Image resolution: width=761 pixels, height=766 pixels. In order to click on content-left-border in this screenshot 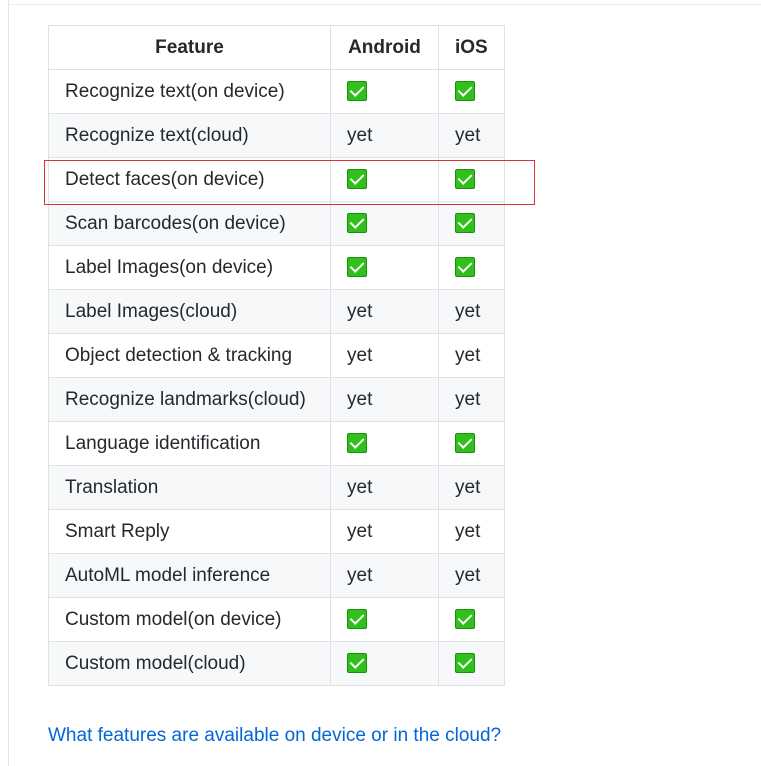, I will do `click(8, 383)`.